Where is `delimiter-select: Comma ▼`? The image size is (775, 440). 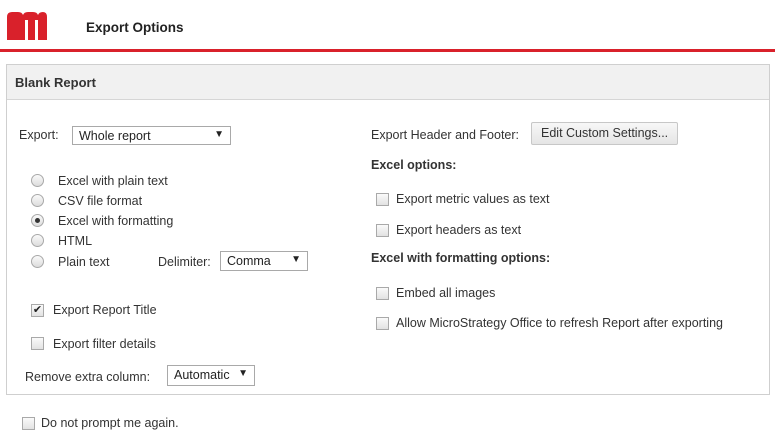 delimiter-select: Comma ▼ is located at coordinates (264, 261).